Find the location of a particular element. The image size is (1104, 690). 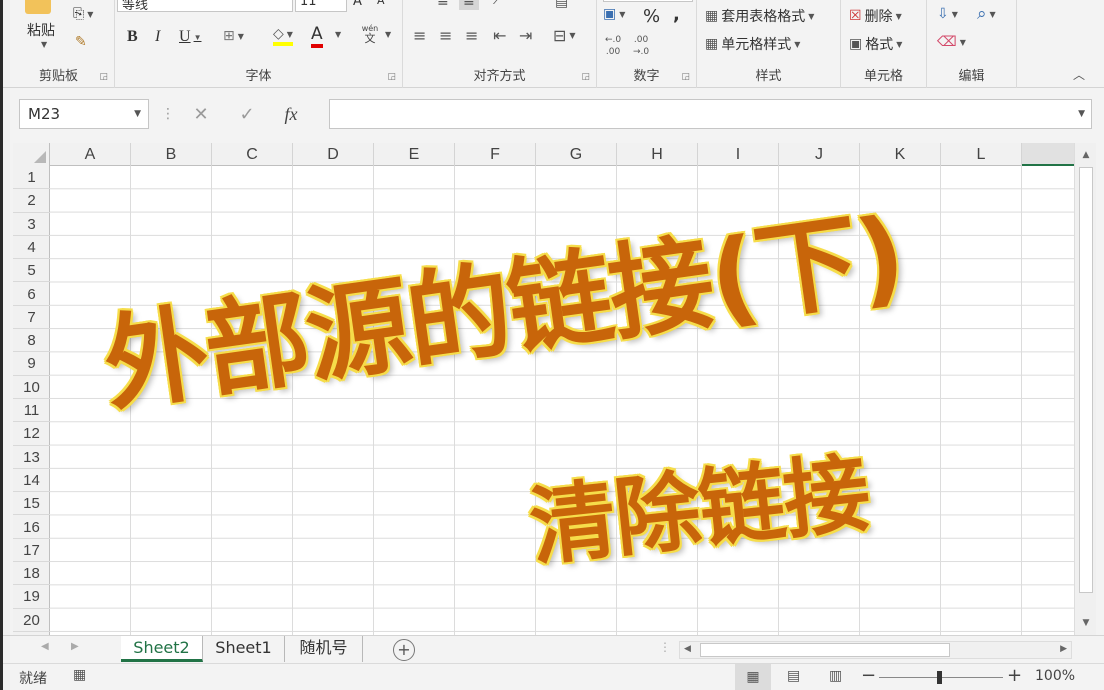

scroll-left-icon: ◀ is located at coordinates (687, 649).